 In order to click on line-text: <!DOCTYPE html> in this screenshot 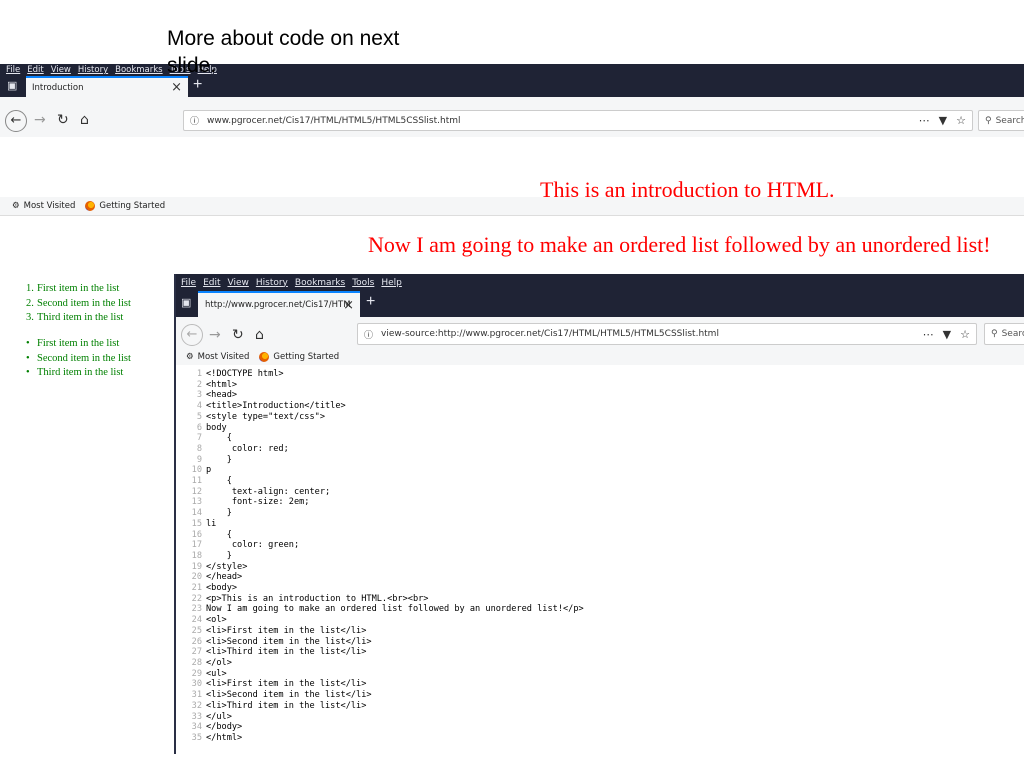, I will do `click(245, 374)`.